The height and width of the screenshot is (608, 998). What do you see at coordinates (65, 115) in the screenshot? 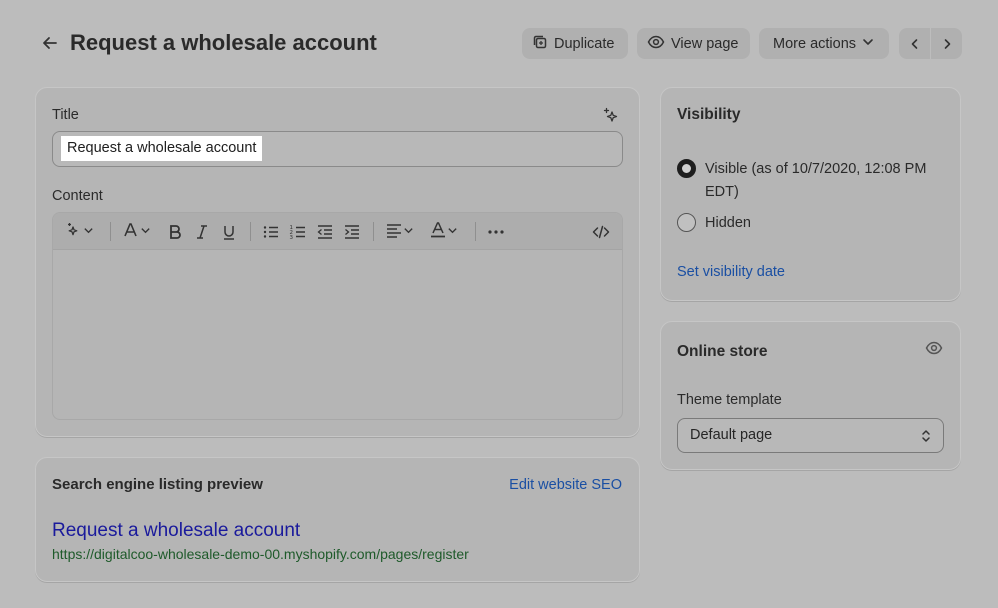
I see `title-field-label: Title` at bounding box center [65, 115].